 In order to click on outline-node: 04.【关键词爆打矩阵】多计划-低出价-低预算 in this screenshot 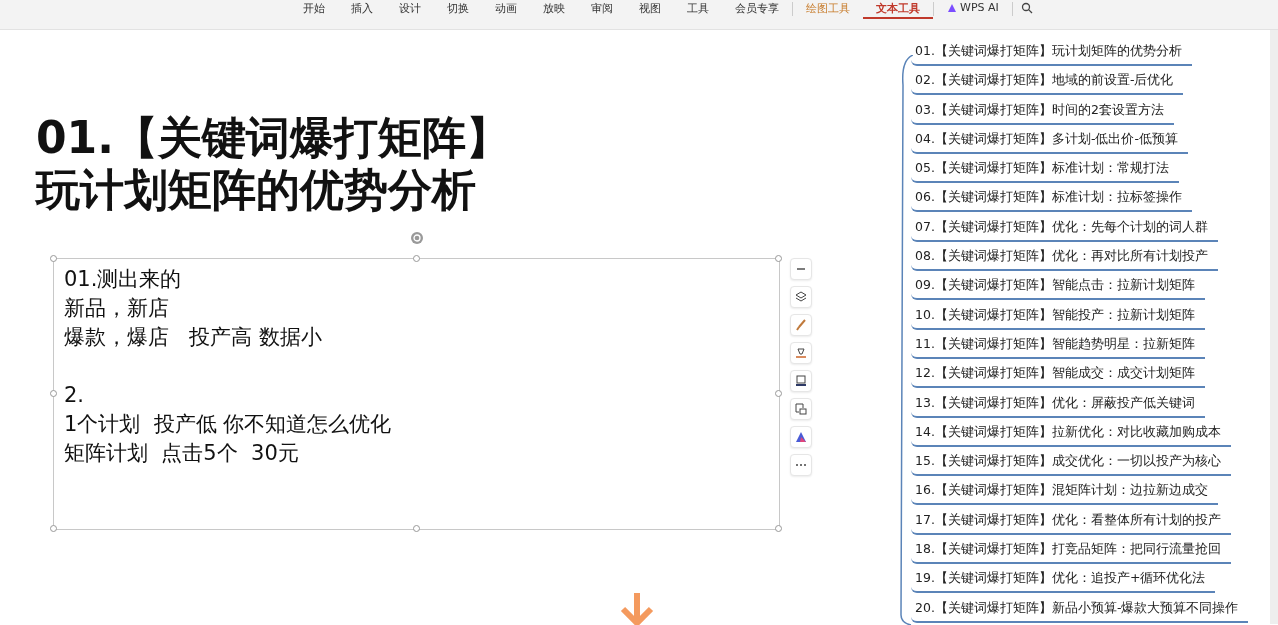, I will do `click(1049, 139)`.